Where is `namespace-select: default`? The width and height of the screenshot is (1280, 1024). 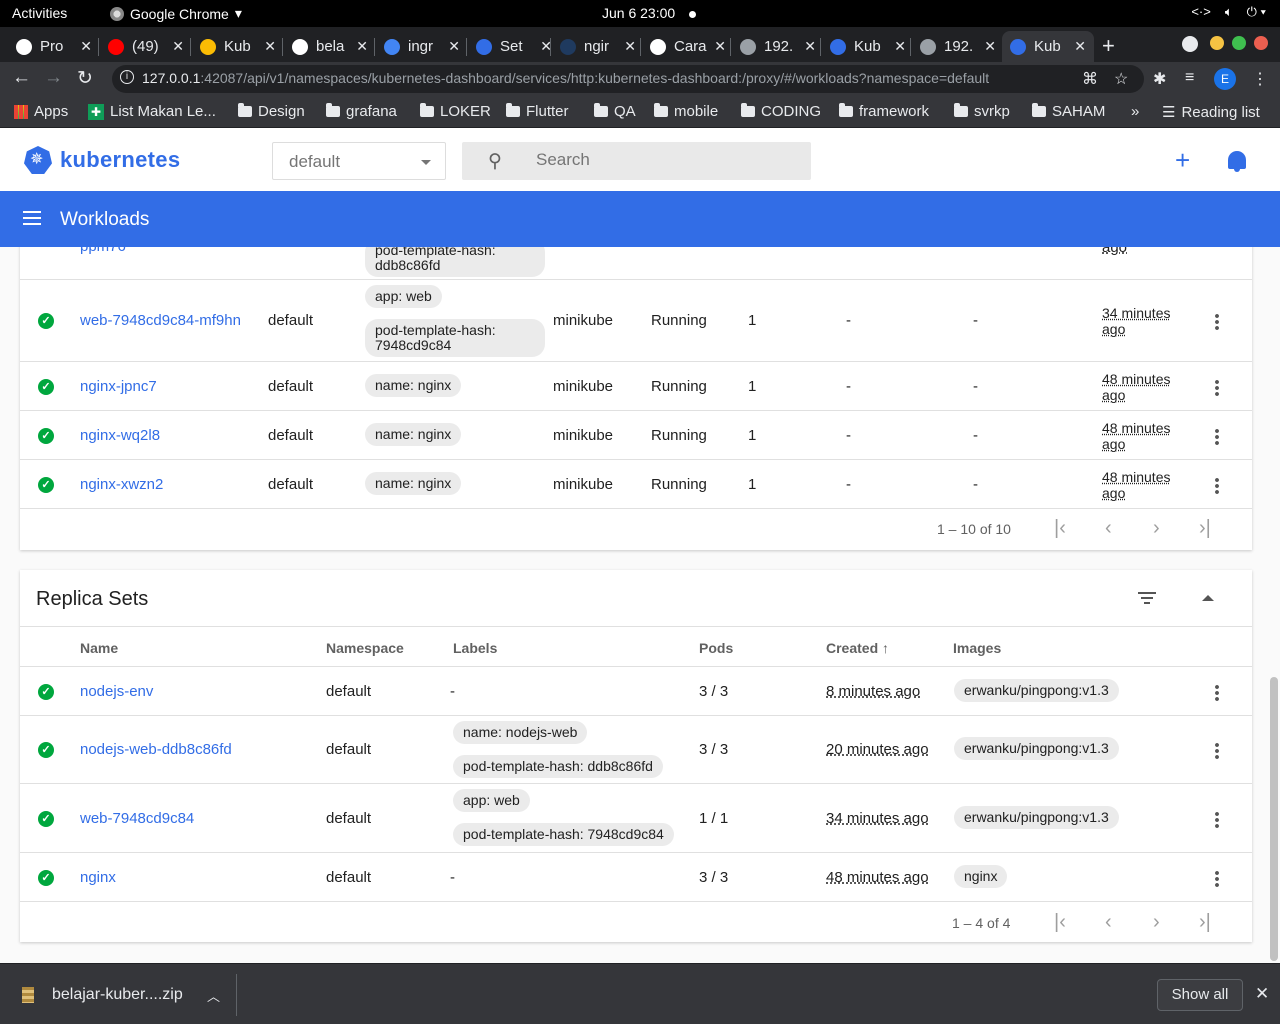 namespace-select: default is located at coordinates (359, 161).